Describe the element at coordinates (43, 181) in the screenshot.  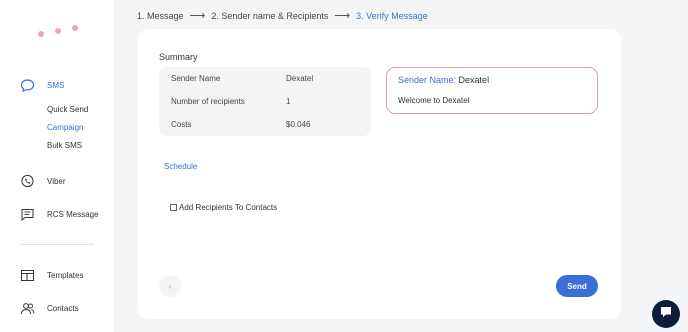
I see `sidebar-item-viber: Viber` at that location.